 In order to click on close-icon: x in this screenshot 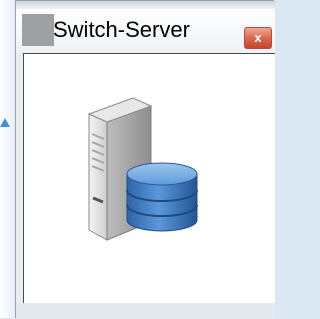, I will do `click(258, 37)`.